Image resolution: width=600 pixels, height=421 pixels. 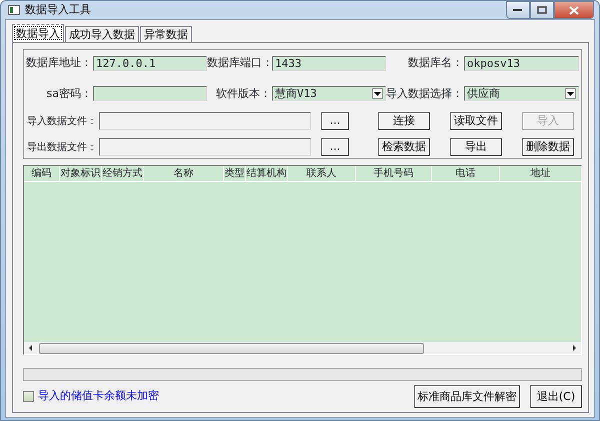 What do you see at coordinates (435, 63) in the screenshot?
I see `field-label: 数据库名：` at bounding box center [435, 63].